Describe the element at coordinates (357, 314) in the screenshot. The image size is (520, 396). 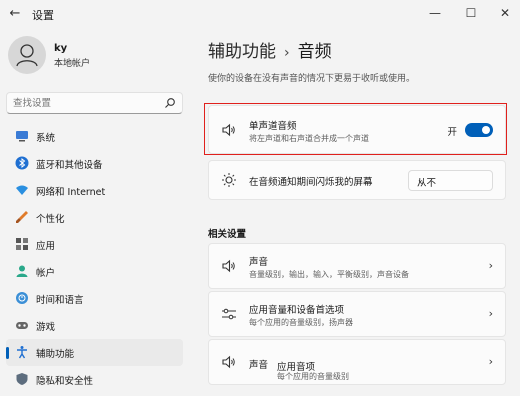
I see `related-app-volume-card: 应用音量和设备首选项 每个应用的音量级别，扬声器 ›` at that location.